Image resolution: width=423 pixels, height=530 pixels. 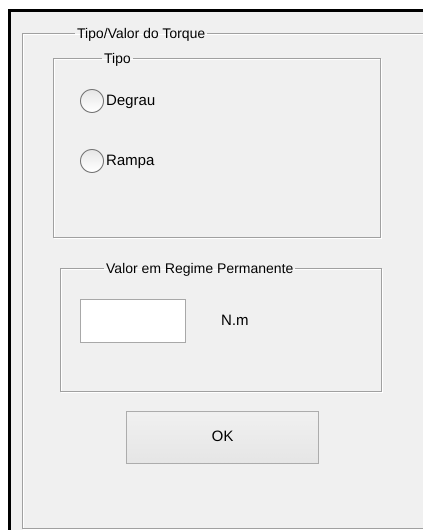 I want to click on group-title: Tipo/Valor do Torque, so click(x=141, y=33).